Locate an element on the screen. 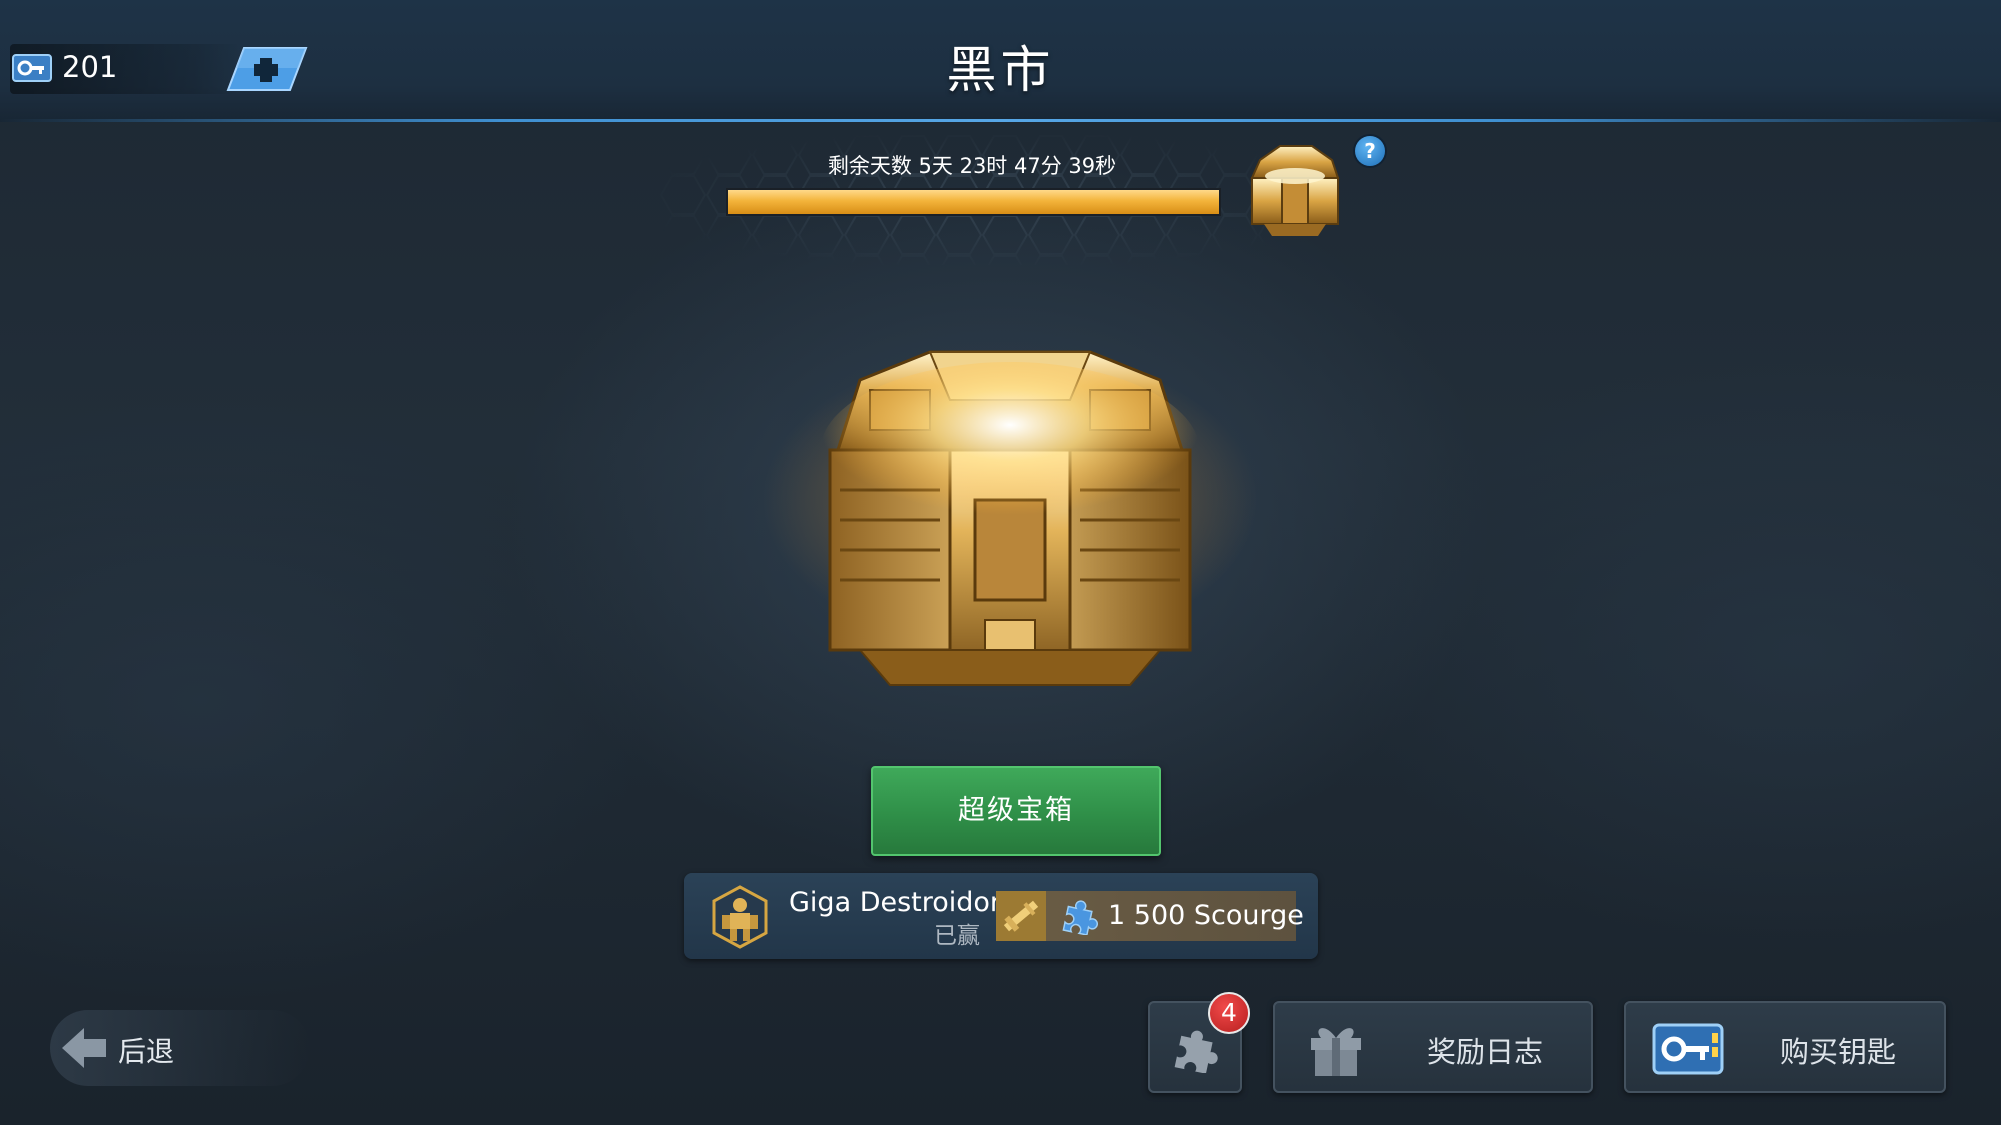 The width and height of the screenshot is (2001, 1125). mini-chest-icon is located at coordinates (1295, 190).